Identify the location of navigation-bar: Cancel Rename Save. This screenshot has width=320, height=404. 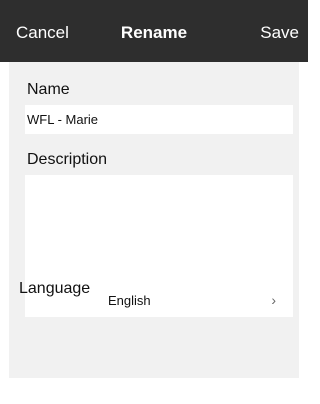
(154, 31).